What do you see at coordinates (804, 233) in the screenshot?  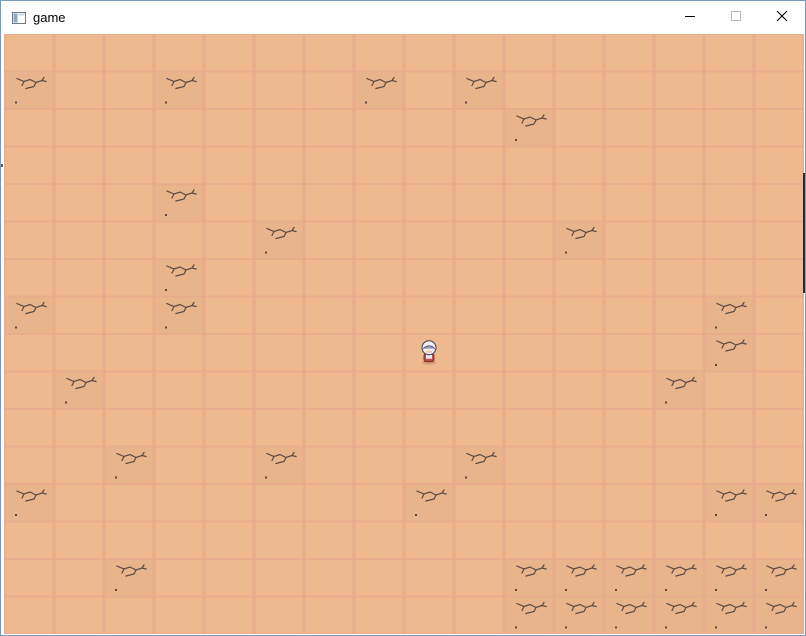 I see `window-resize-edge` at bounding box center [804, 233].